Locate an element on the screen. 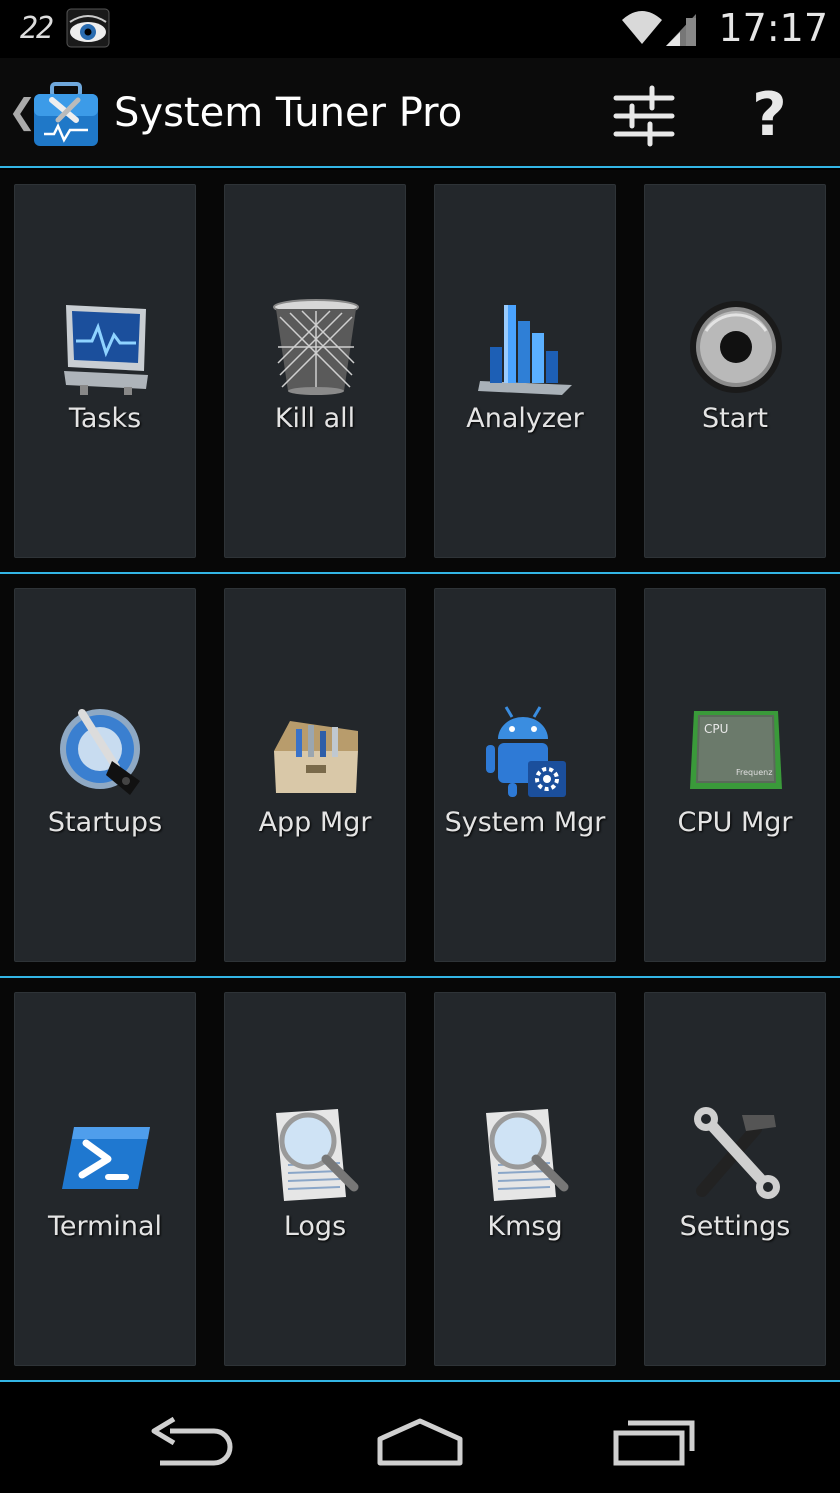 The image size is (840, 1493). toolbox-icon is located at coordinates (316, 757).